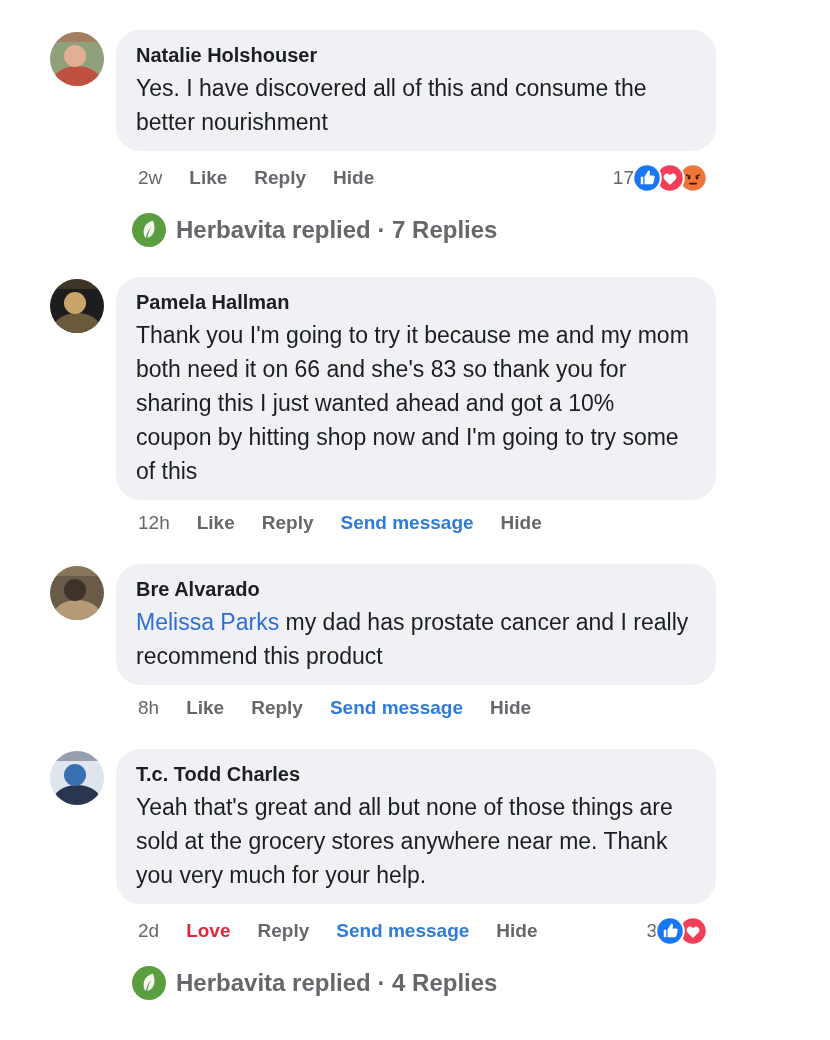 Image resolution: width=830 pixels, height=1040 pixels. Describe the element at coordinates (208, 931) in the screenshot. I see `react-link: Love` at that location.